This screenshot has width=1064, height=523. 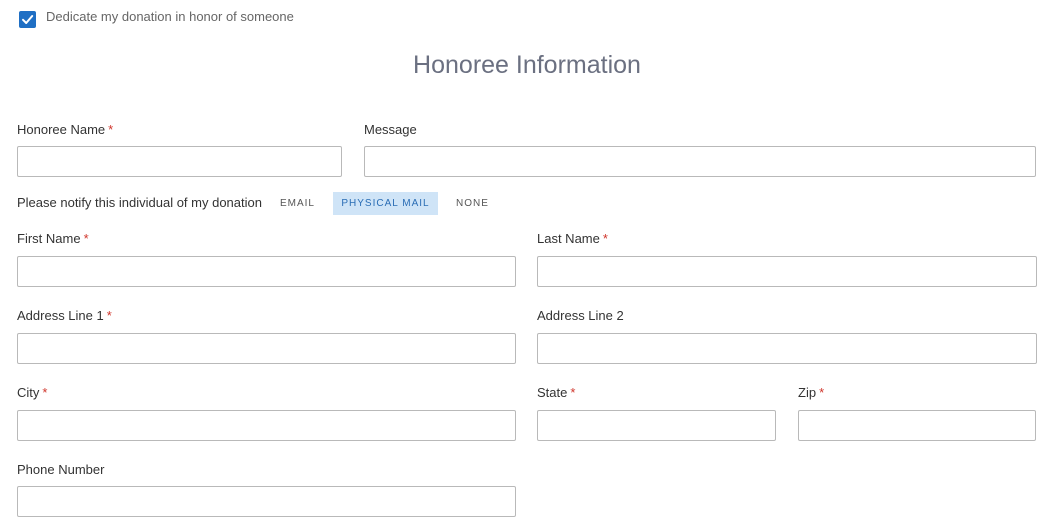 What do you see at coordinates (266, 501) in the screenshot?
I see `phone-number-input` at bounding box center [266, 501].